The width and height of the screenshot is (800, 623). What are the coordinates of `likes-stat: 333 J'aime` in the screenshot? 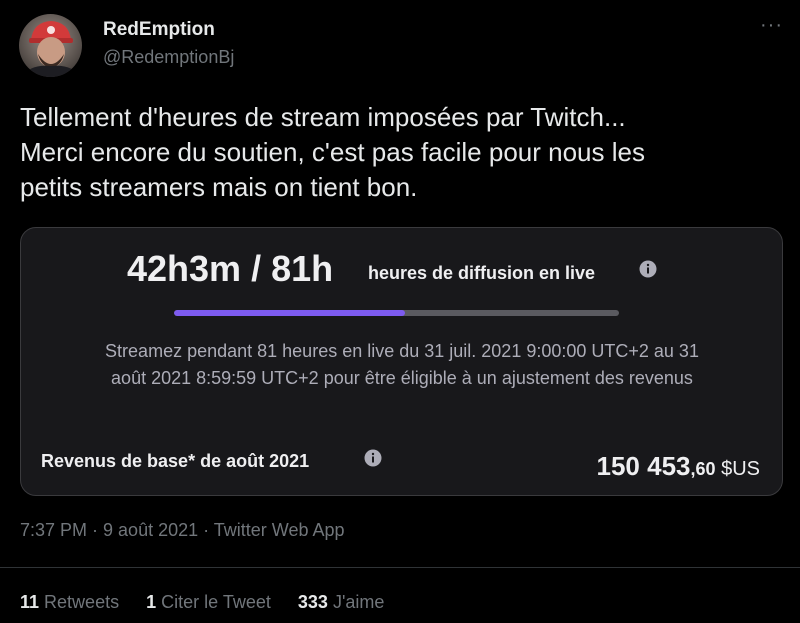 It's located at (341, 602).